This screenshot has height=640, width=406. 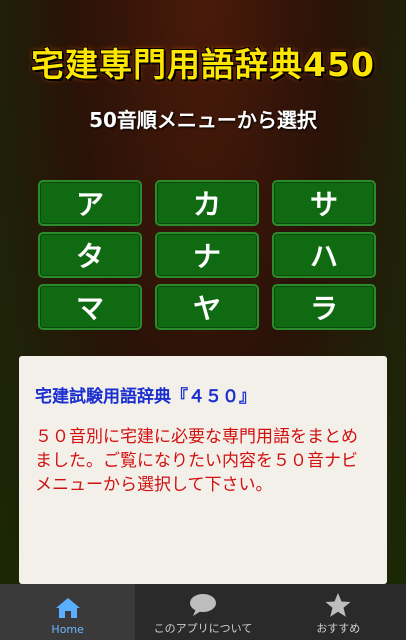 What do you see at coordinates (90, 255) in the screenshot?
I see `kana-button-ta: タ` at bounding box center [90, 255].